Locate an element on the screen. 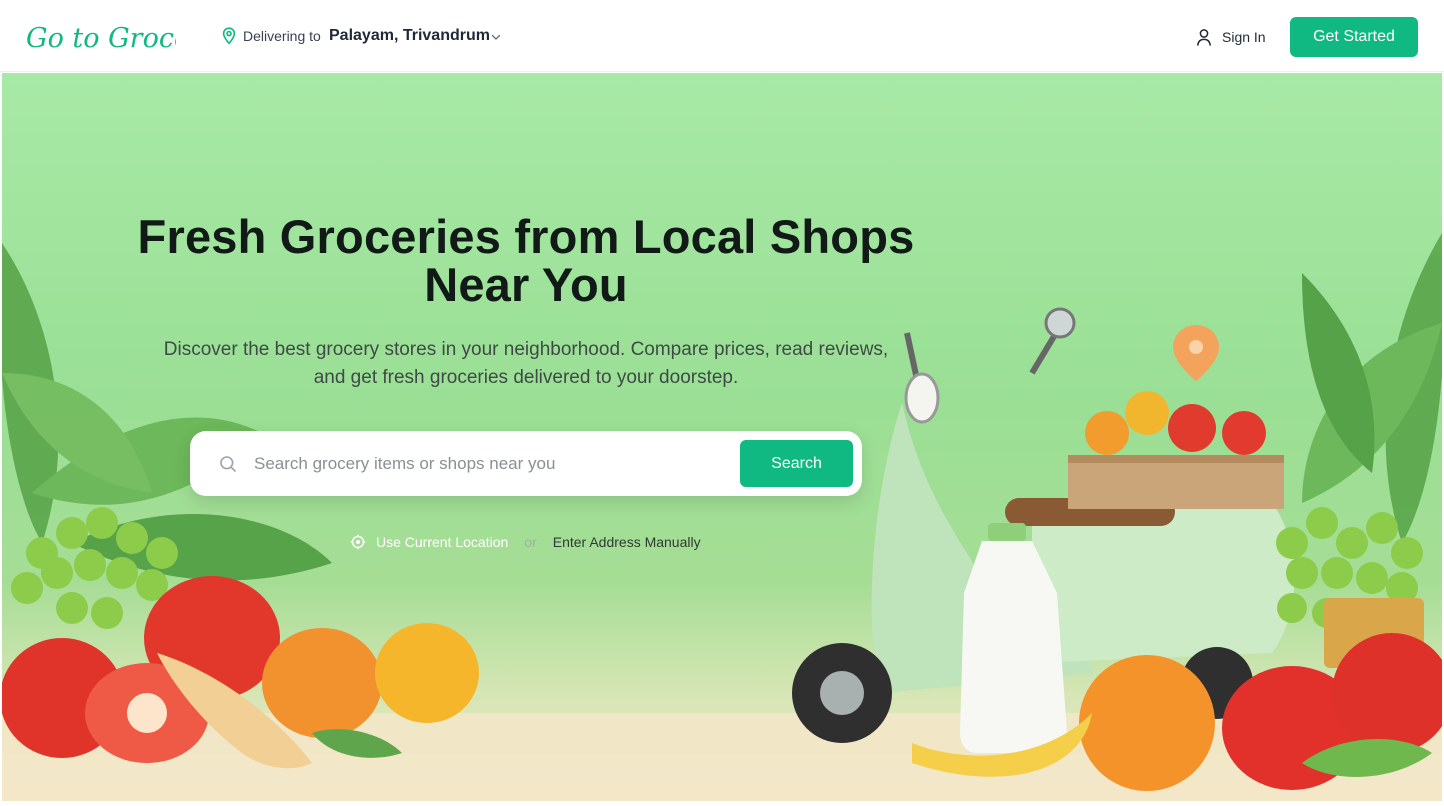  delivering-label: Delivering to is located at coordinates (282, 36).